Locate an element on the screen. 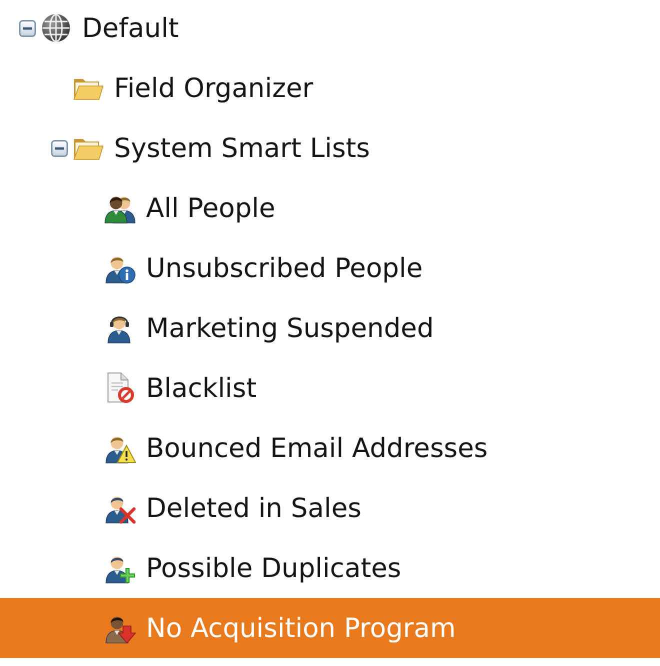 This screenshot has height=666, width=660. tree-item: Unsubscribed People is located at coordinates (330, 268).